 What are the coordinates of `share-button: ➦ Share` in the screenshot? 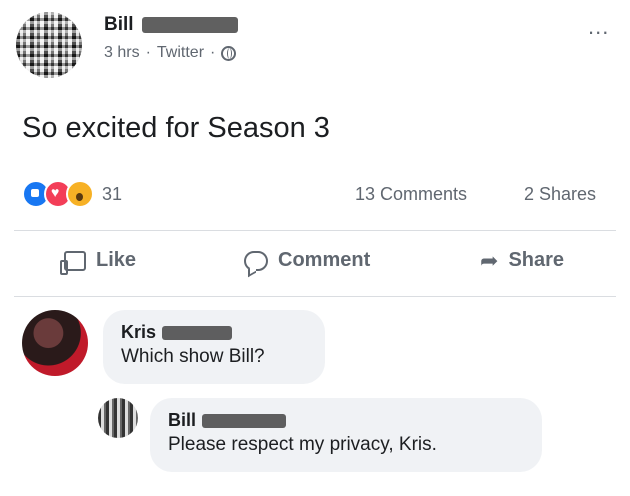 It's located at (522, 260).